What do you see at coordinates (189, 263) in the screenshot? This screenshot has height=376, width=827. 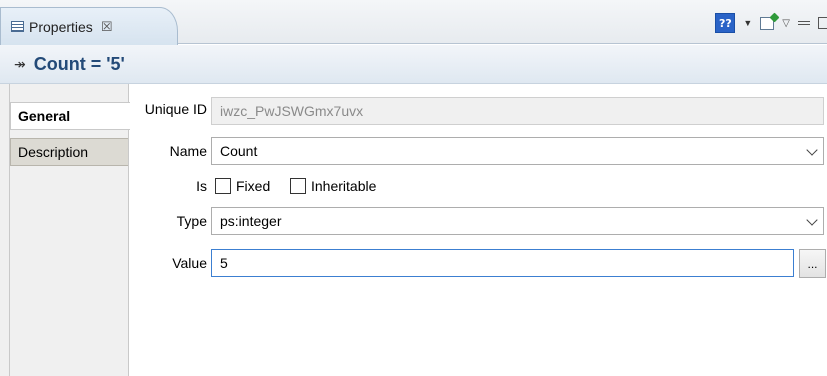 I see `value-label: Value` at bounding box center [189, 263].